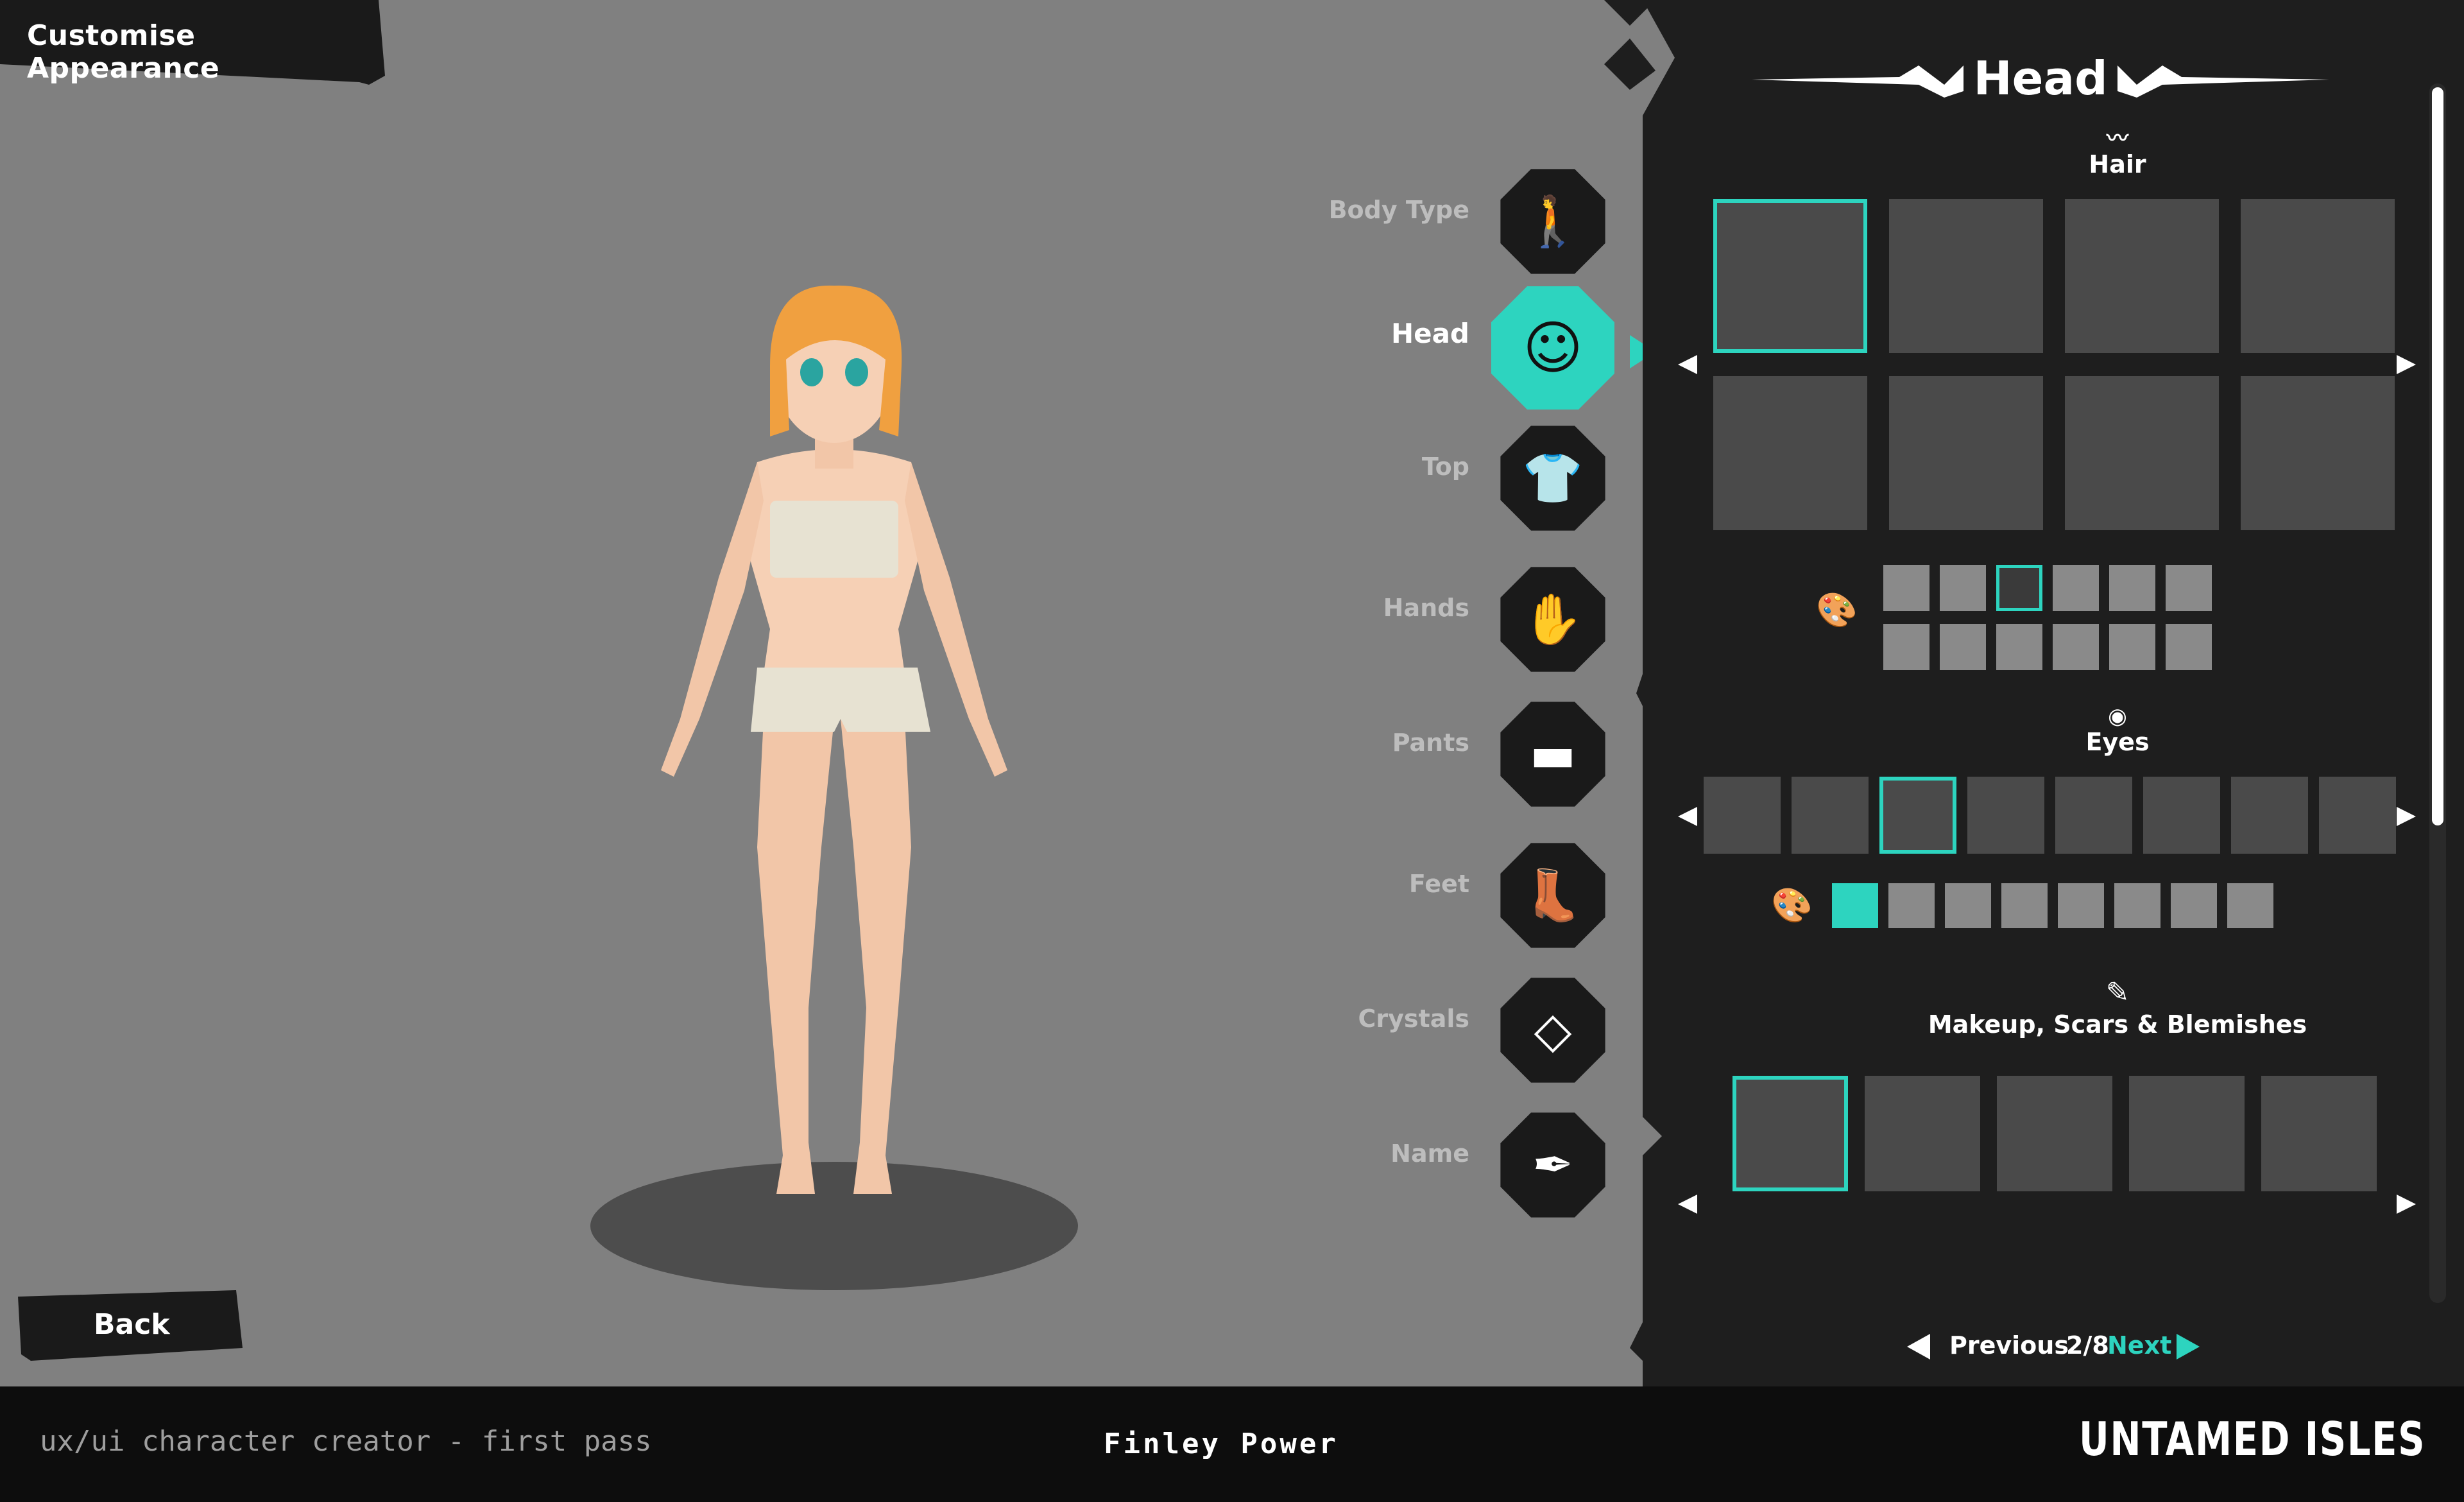 The image size is (2464, 1502). What do you see at coordinates (1688, 365) in the screenshot?
I see `hair-prev-arrow` at bounding box center [1688, 365].